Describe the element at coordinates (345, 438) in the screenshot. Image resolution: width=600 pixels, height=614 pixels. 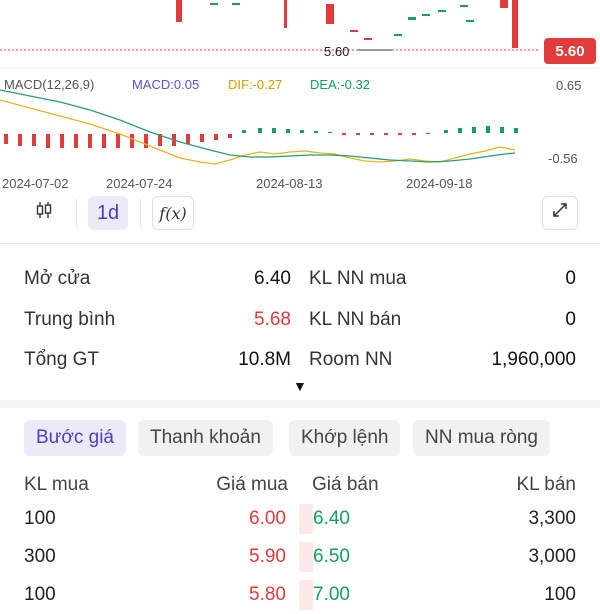
I see `tab-matched-orders: Khớp lệnh` at that location.